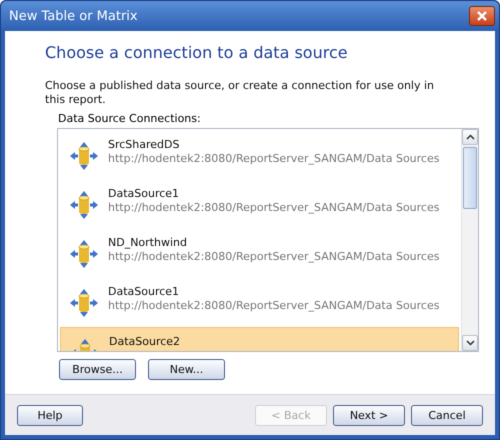 The image size is (500, 440). I want to click on close-icon, so click(482, 16).